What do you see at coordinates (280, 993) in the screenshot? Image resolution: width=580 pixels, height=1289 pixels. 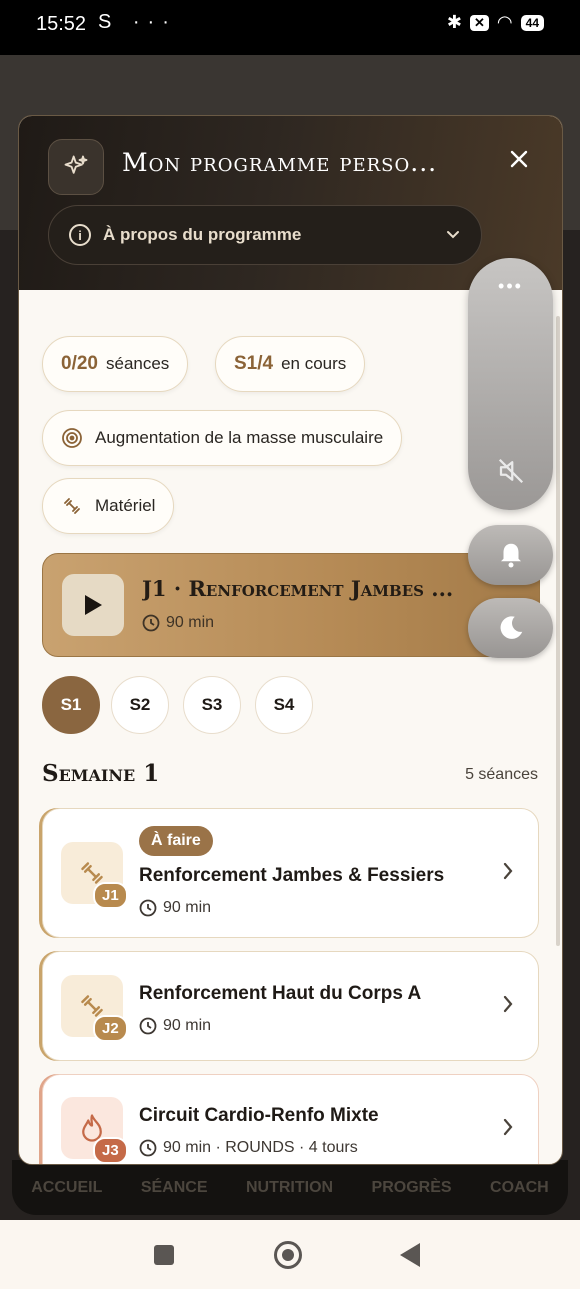 I see `day-title: Renforcement Haut du Corps A` at bounding box center [280, 993].